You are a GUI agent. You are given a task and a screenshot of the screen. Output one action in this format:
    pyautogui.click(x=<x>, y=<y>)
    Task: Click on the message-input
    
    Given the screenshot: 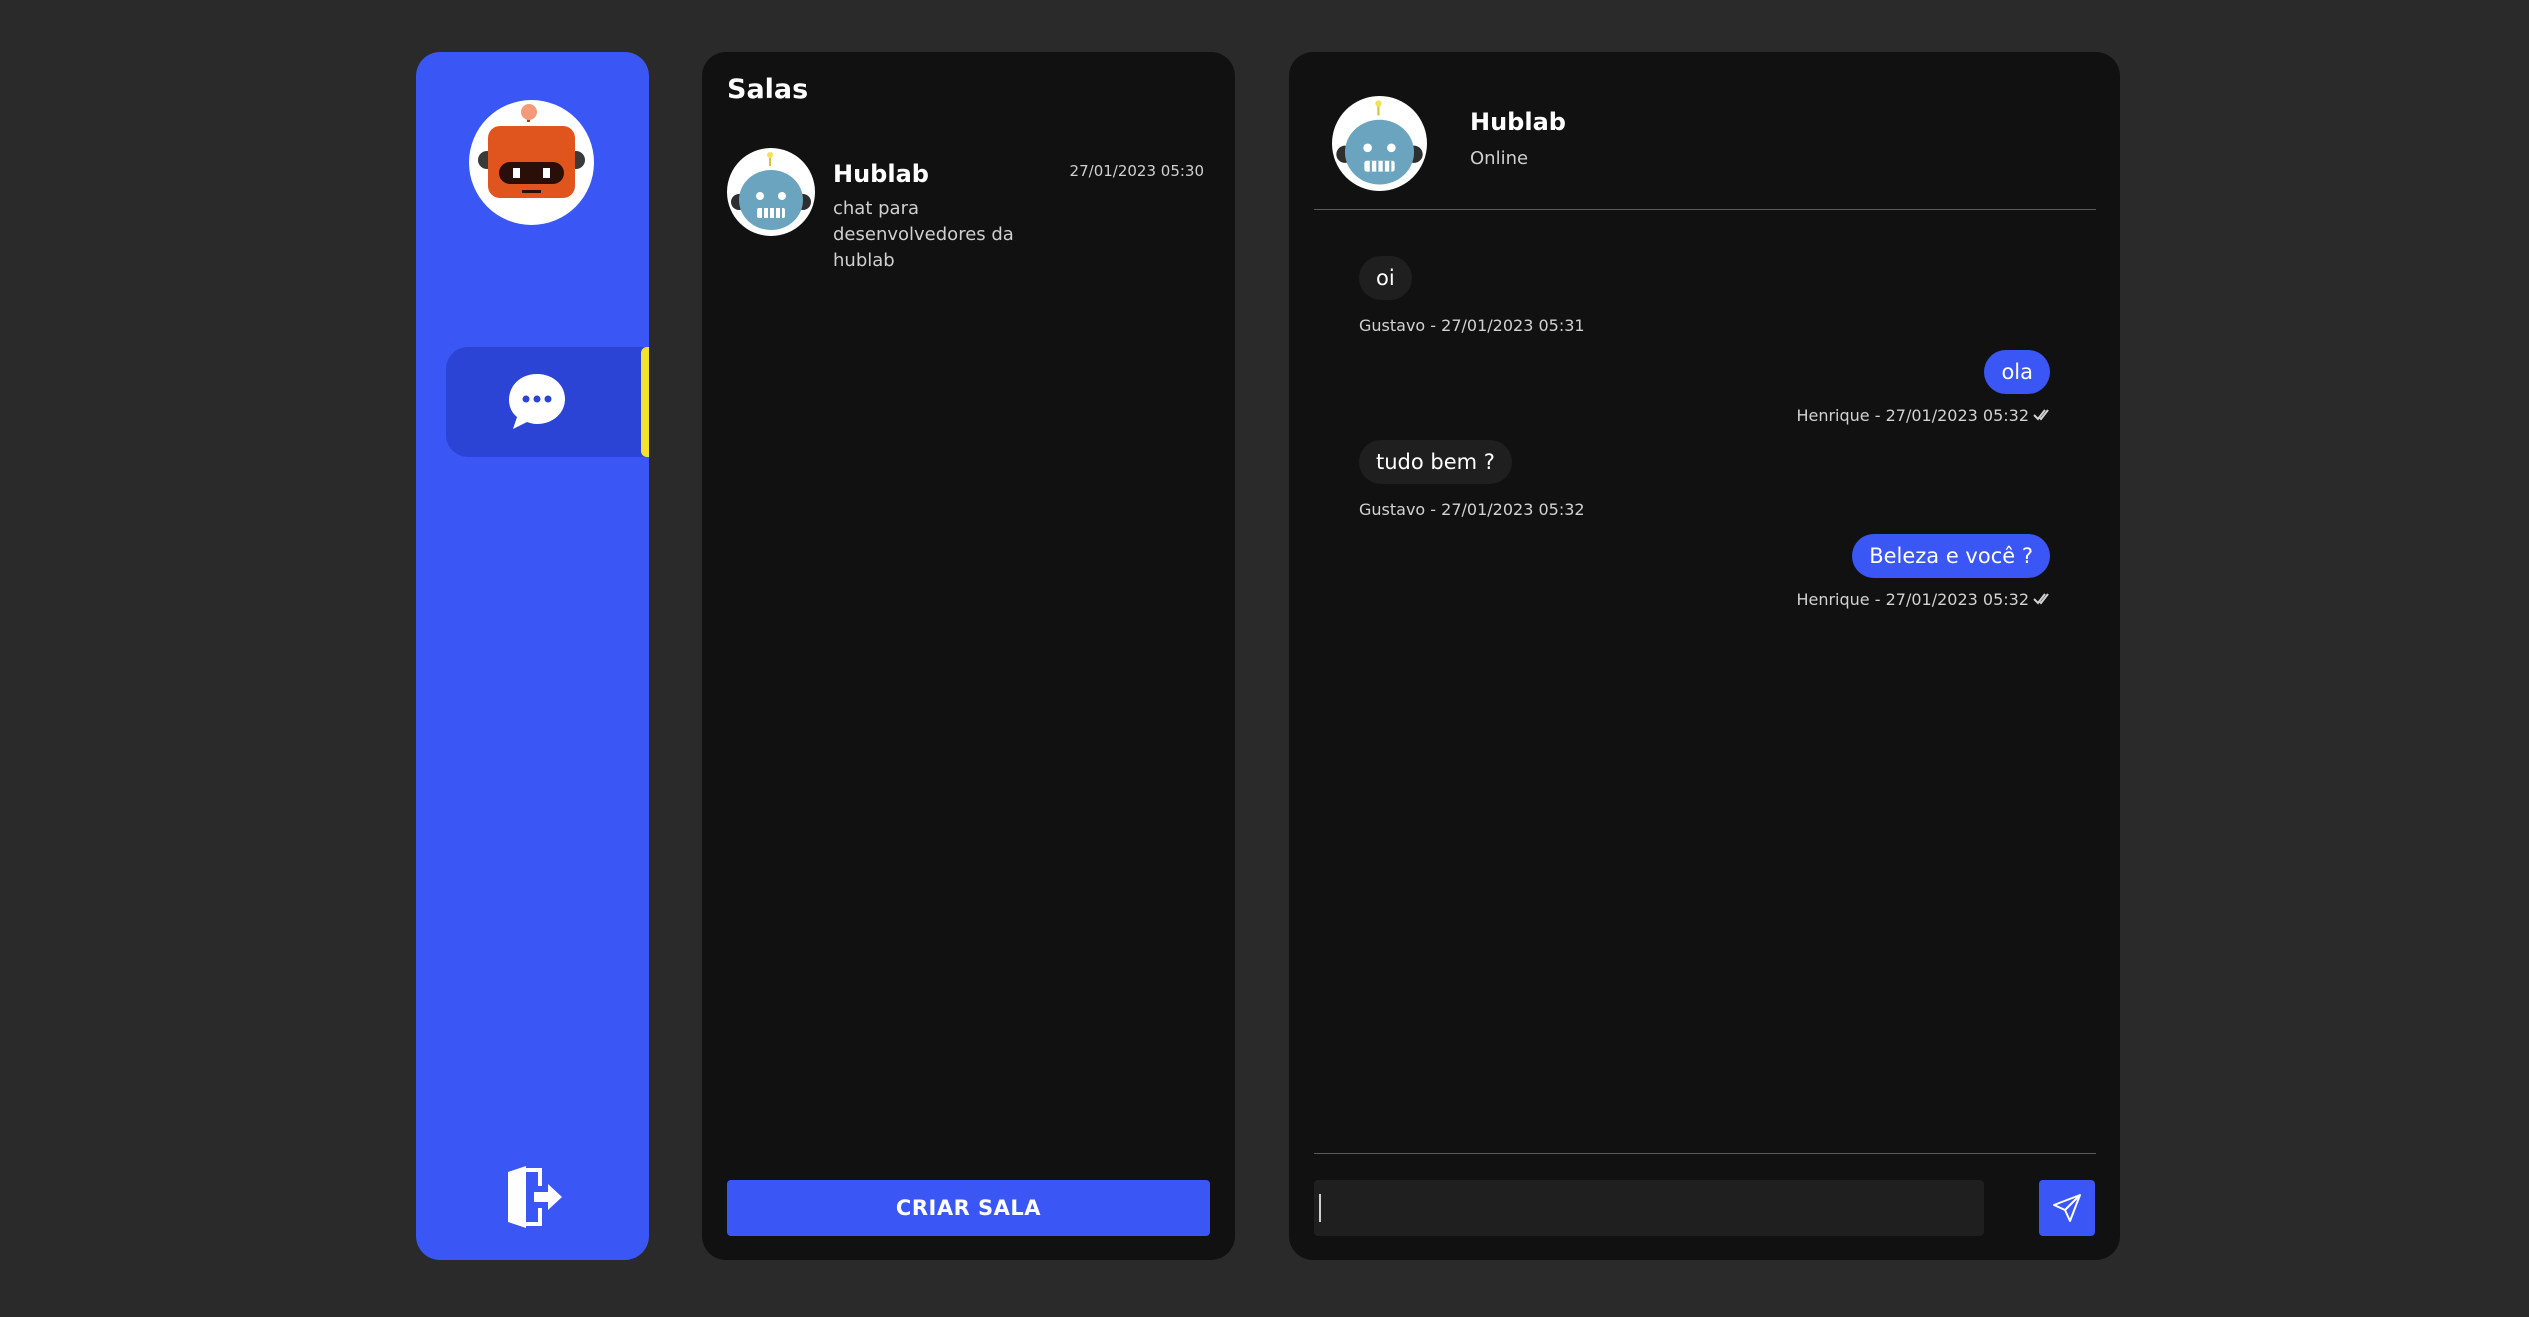 What is the action you would take?
    pyautogui.click(x=1649, y=1208)
    